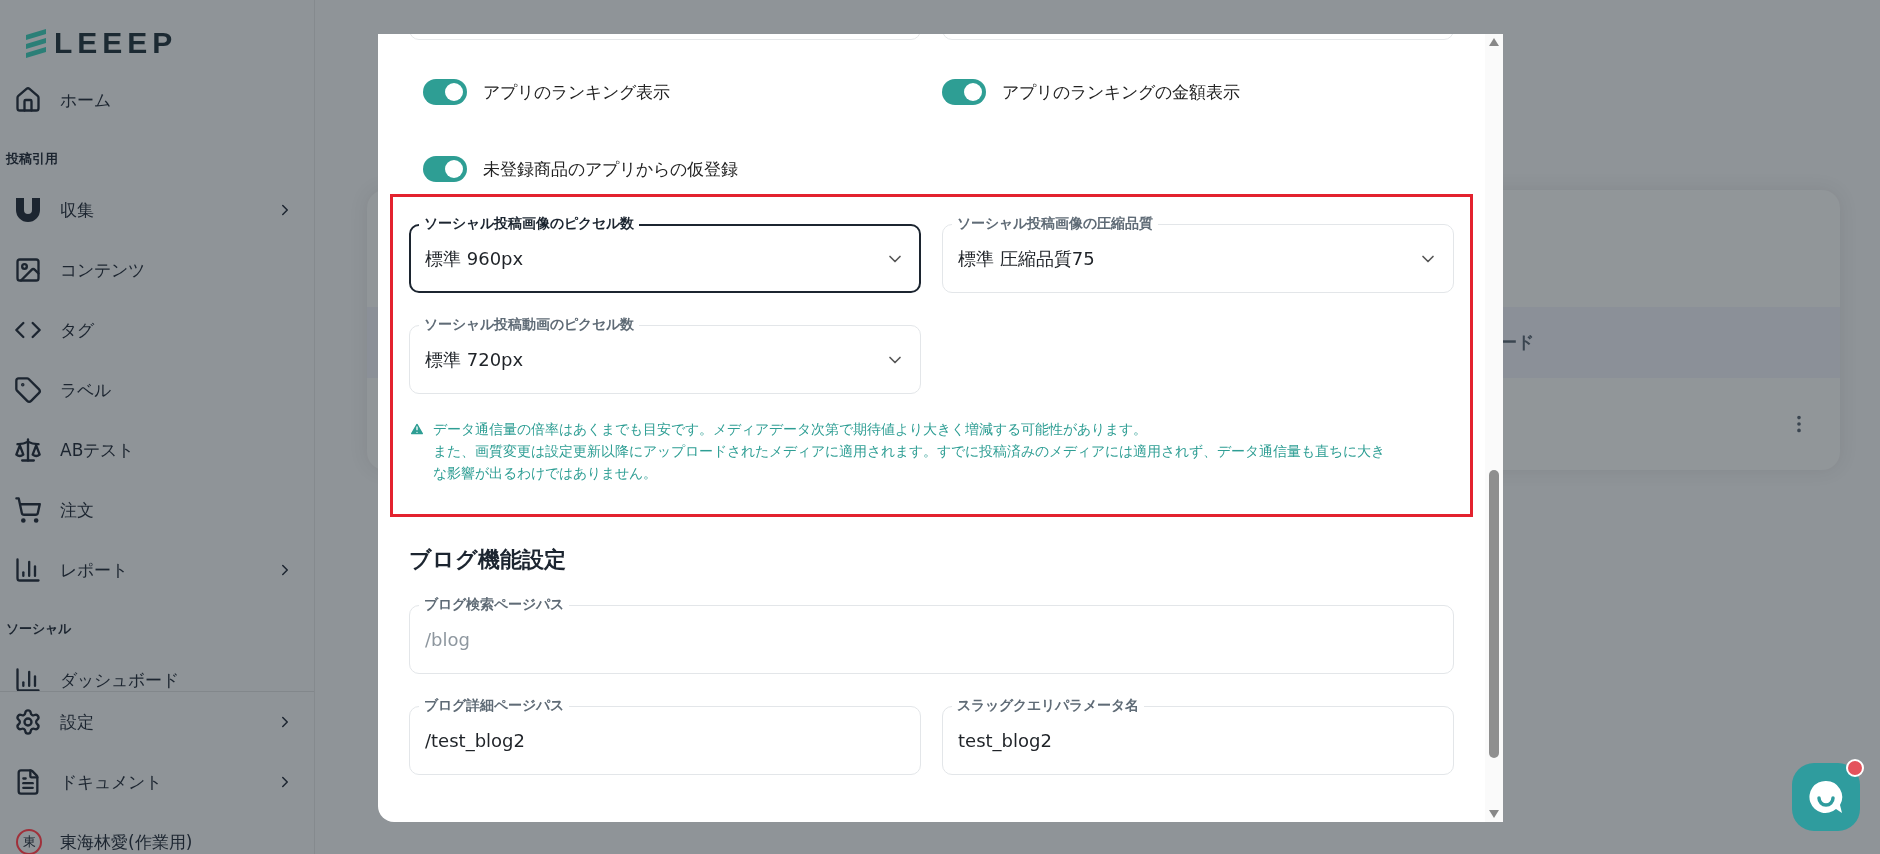 This screenshot has width=1880, height=854. What do you see at coordinates (157, 671) in the screenshot?
I see `sidebar-item: ダッシュボード` at bounding box center [157, 671].